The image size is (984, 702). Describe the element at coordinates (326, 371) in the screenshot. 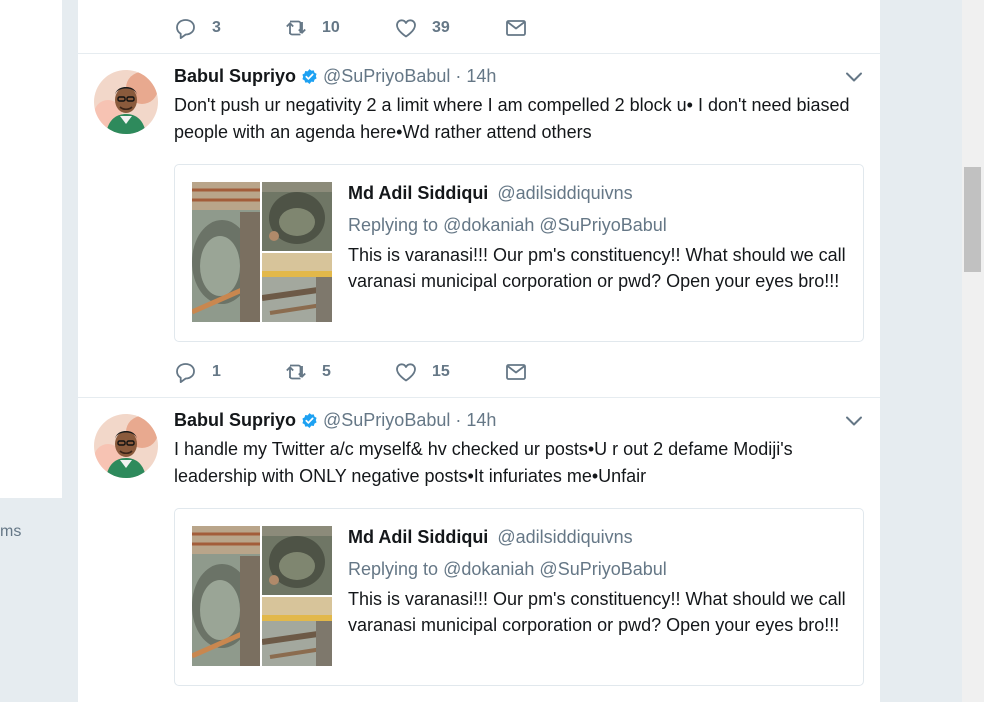

I see `retweet-count: 5` at that location.